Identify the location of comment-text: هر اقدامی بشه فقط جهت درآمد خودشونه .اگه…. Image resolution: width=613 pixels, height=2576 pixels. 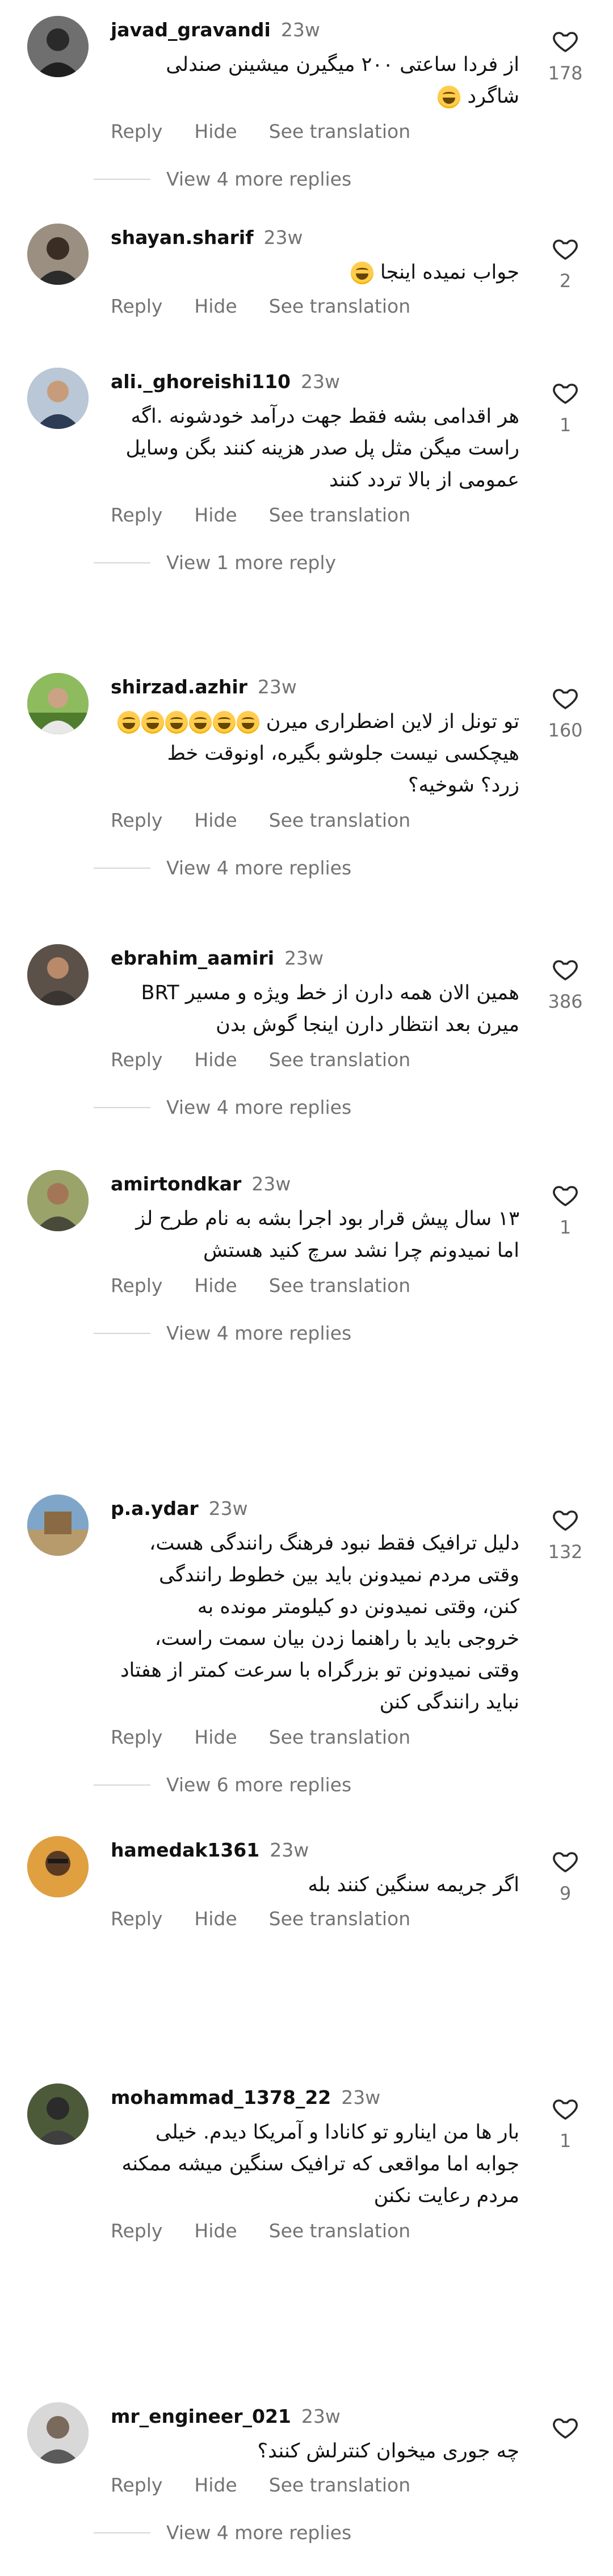
(322, 448).